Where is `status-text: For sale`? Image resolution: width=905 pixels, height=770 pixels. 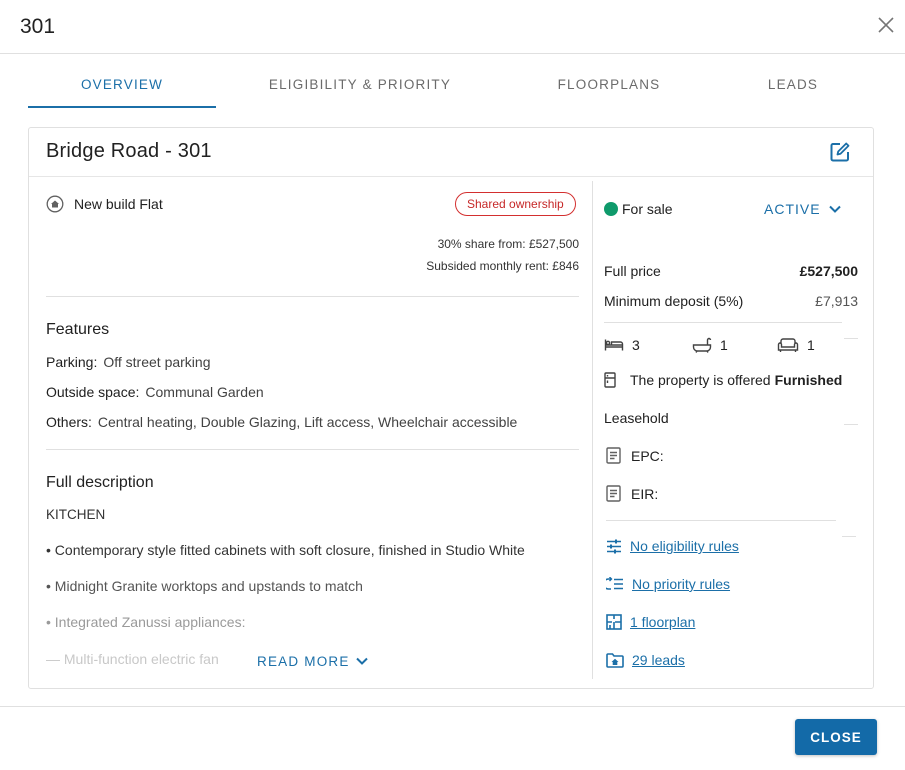 status-text: For sale is located at coordinates (647, 209).